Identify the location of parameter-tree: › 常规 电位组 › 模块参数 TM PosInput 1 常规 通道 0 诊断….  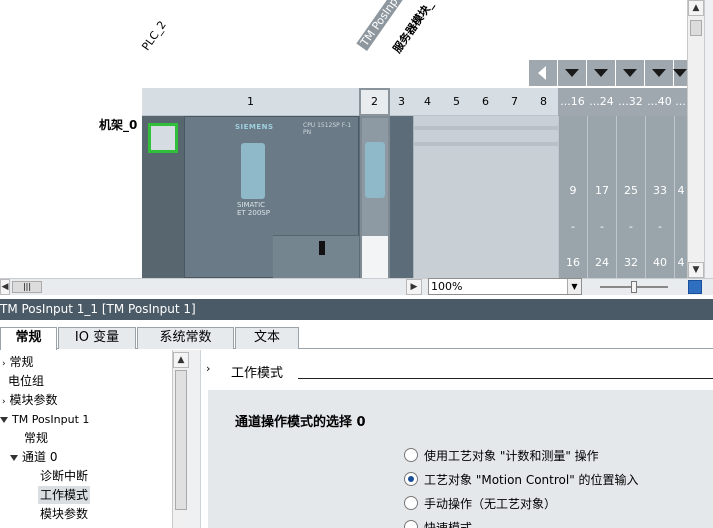
(86, 439).